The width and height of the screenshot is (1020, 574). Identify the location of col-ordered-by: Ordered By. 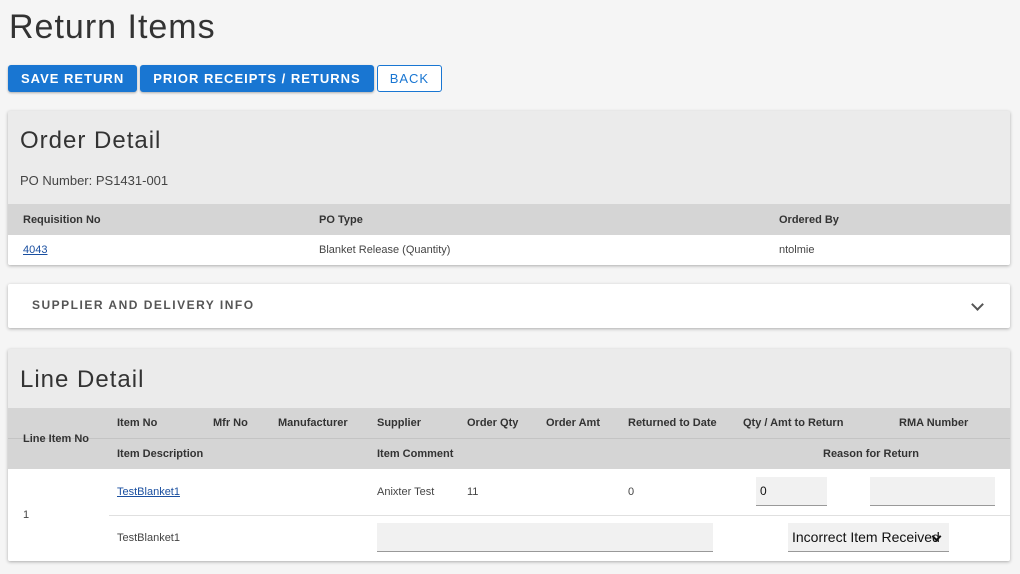
(809, 219).